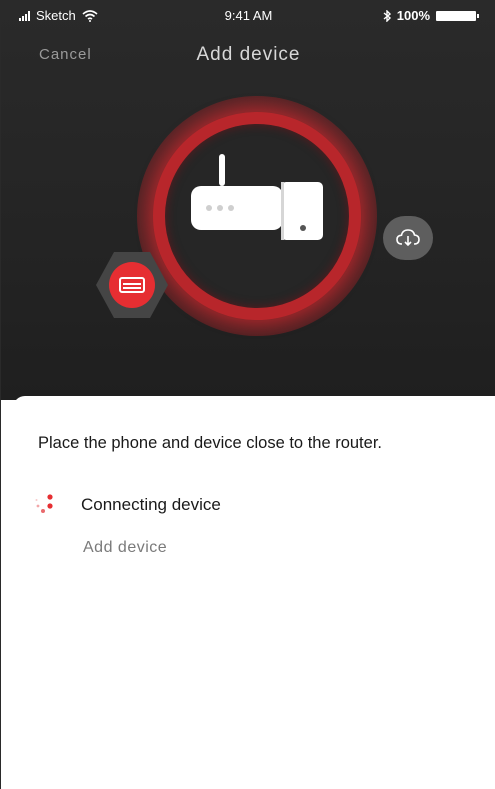  Describe the element at coordinates (457, 15) in the screenshot. I see `battery-icon` at that location.